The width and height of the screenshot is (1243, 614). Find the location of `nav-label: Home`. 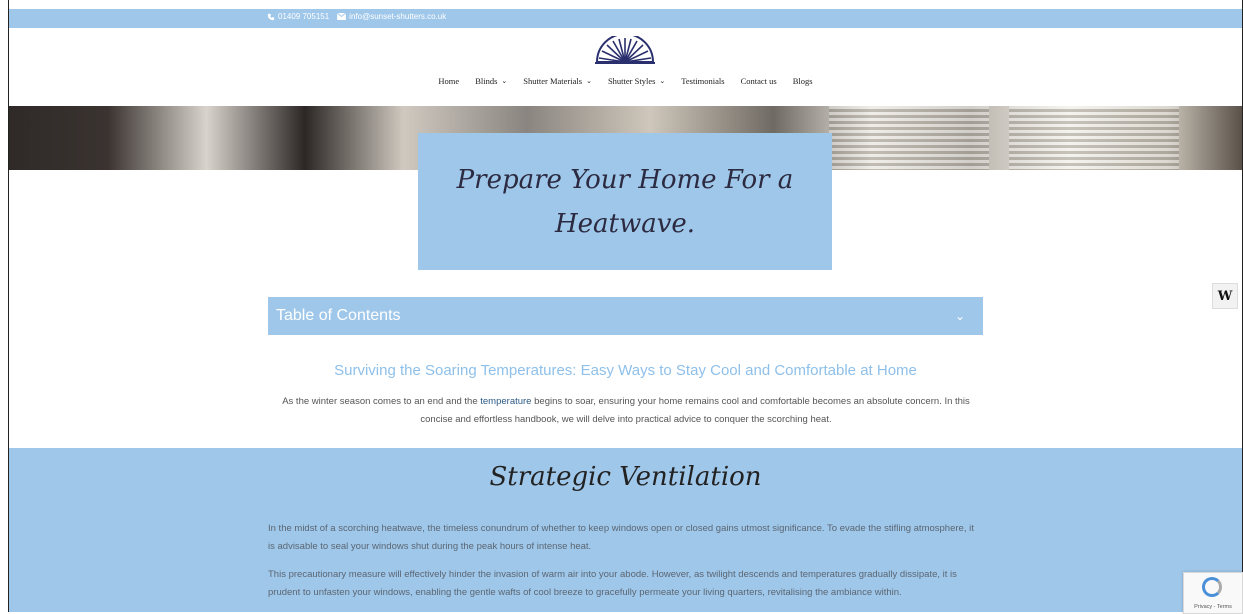

nav-label: Home is located at coordinates (449, 81).